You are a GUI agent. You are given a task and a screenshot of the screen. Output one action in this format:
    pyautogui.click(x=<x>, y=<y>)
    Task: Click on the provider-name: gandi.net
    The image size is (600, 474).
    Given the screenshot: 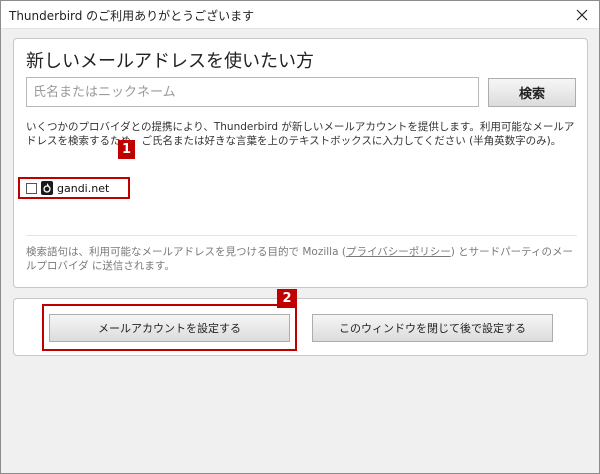 What is the action you would take?
    pyautogui.click(x=83, y=188)
    